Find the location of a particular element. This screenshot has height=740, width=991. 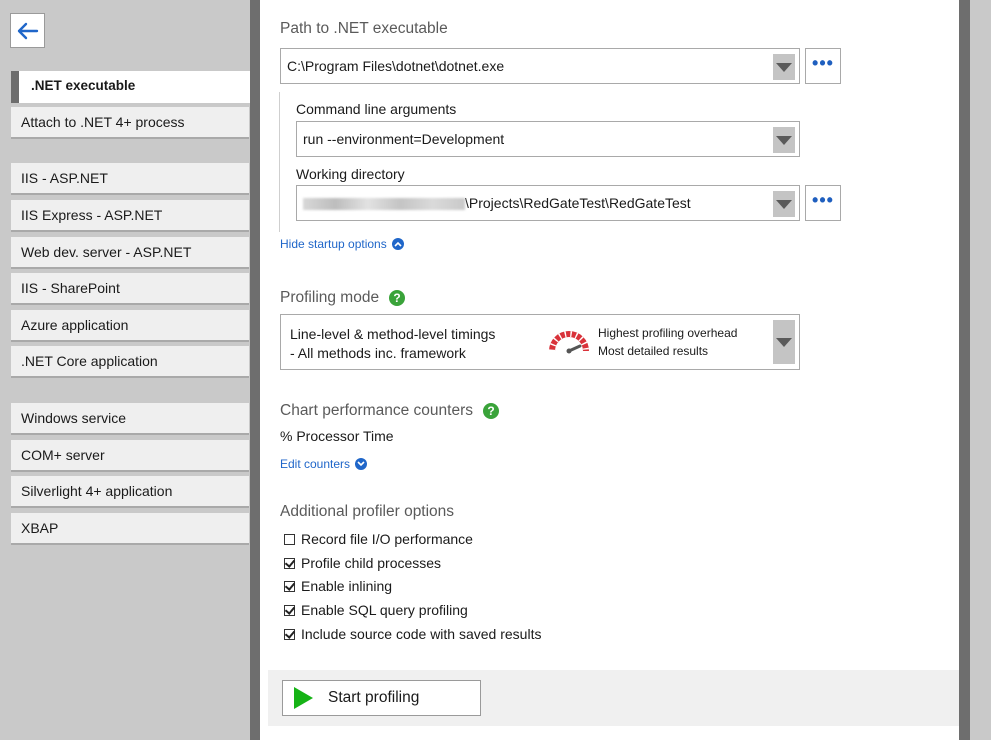

profiling-detail-line1: Highest profiling overhead is located at coordinates (668, 333).